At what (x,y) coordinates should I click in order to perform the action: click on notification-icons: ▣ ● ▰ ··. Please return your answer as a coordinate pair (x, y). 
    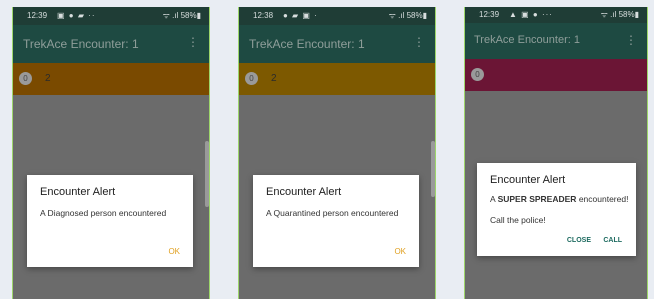
    Looking at the image, I should click on (76, 15).